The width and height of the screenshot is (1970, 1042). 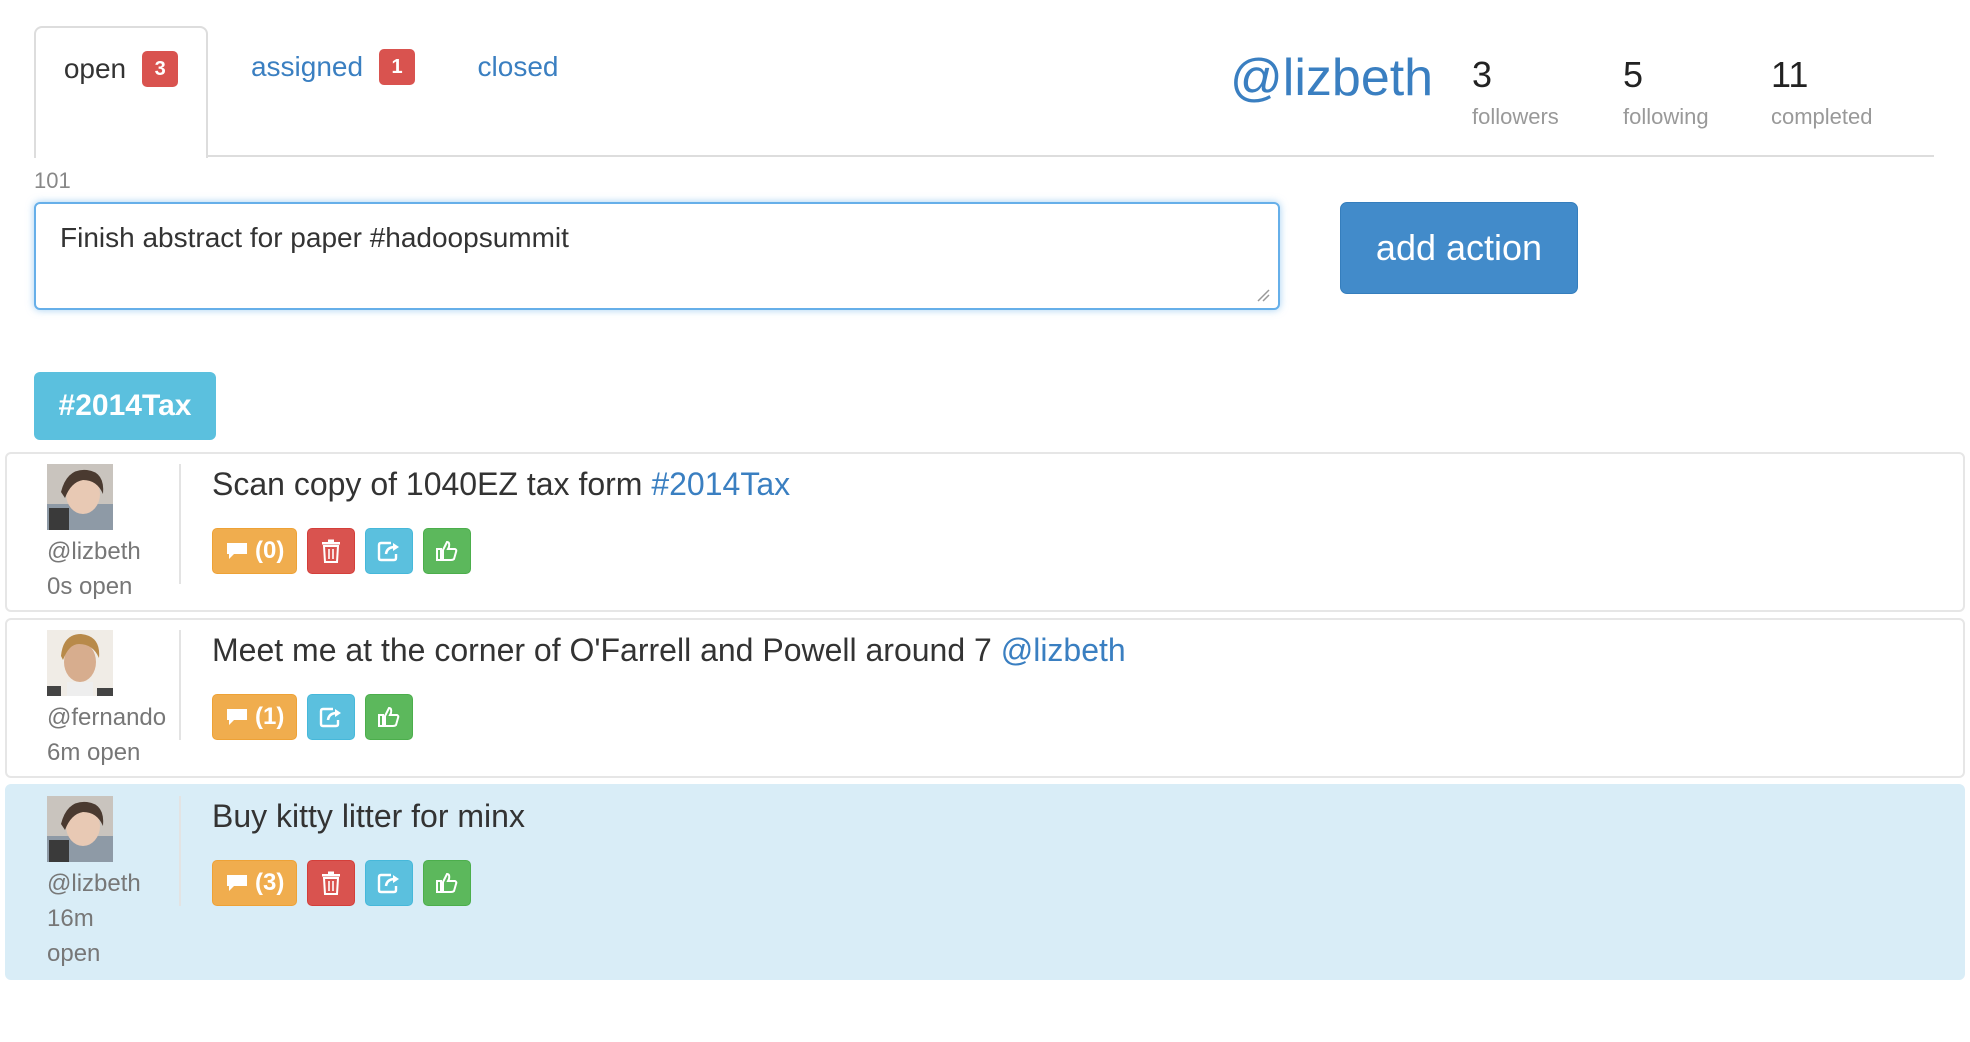 I want to click on tab-open: open 3, so click(x=121, y=92).